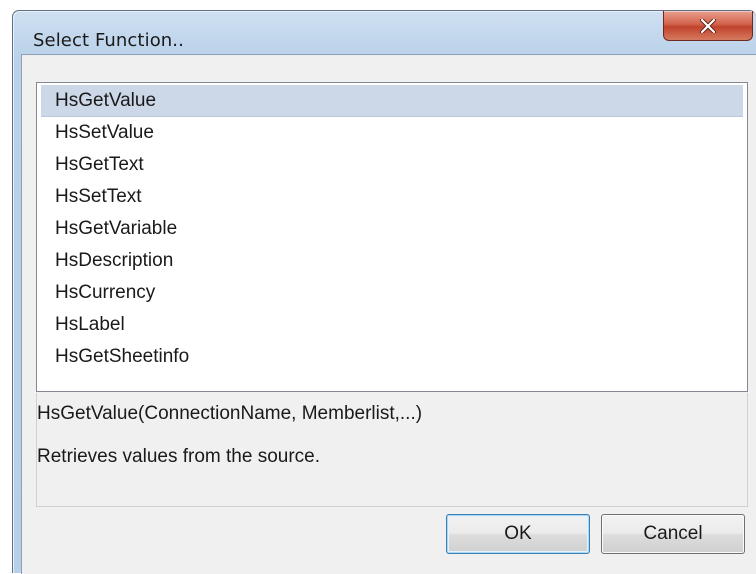 The height and width of the screenshot is (574, 756). I want to click on function-description: Retrieves values from the source., so click(179, 456).